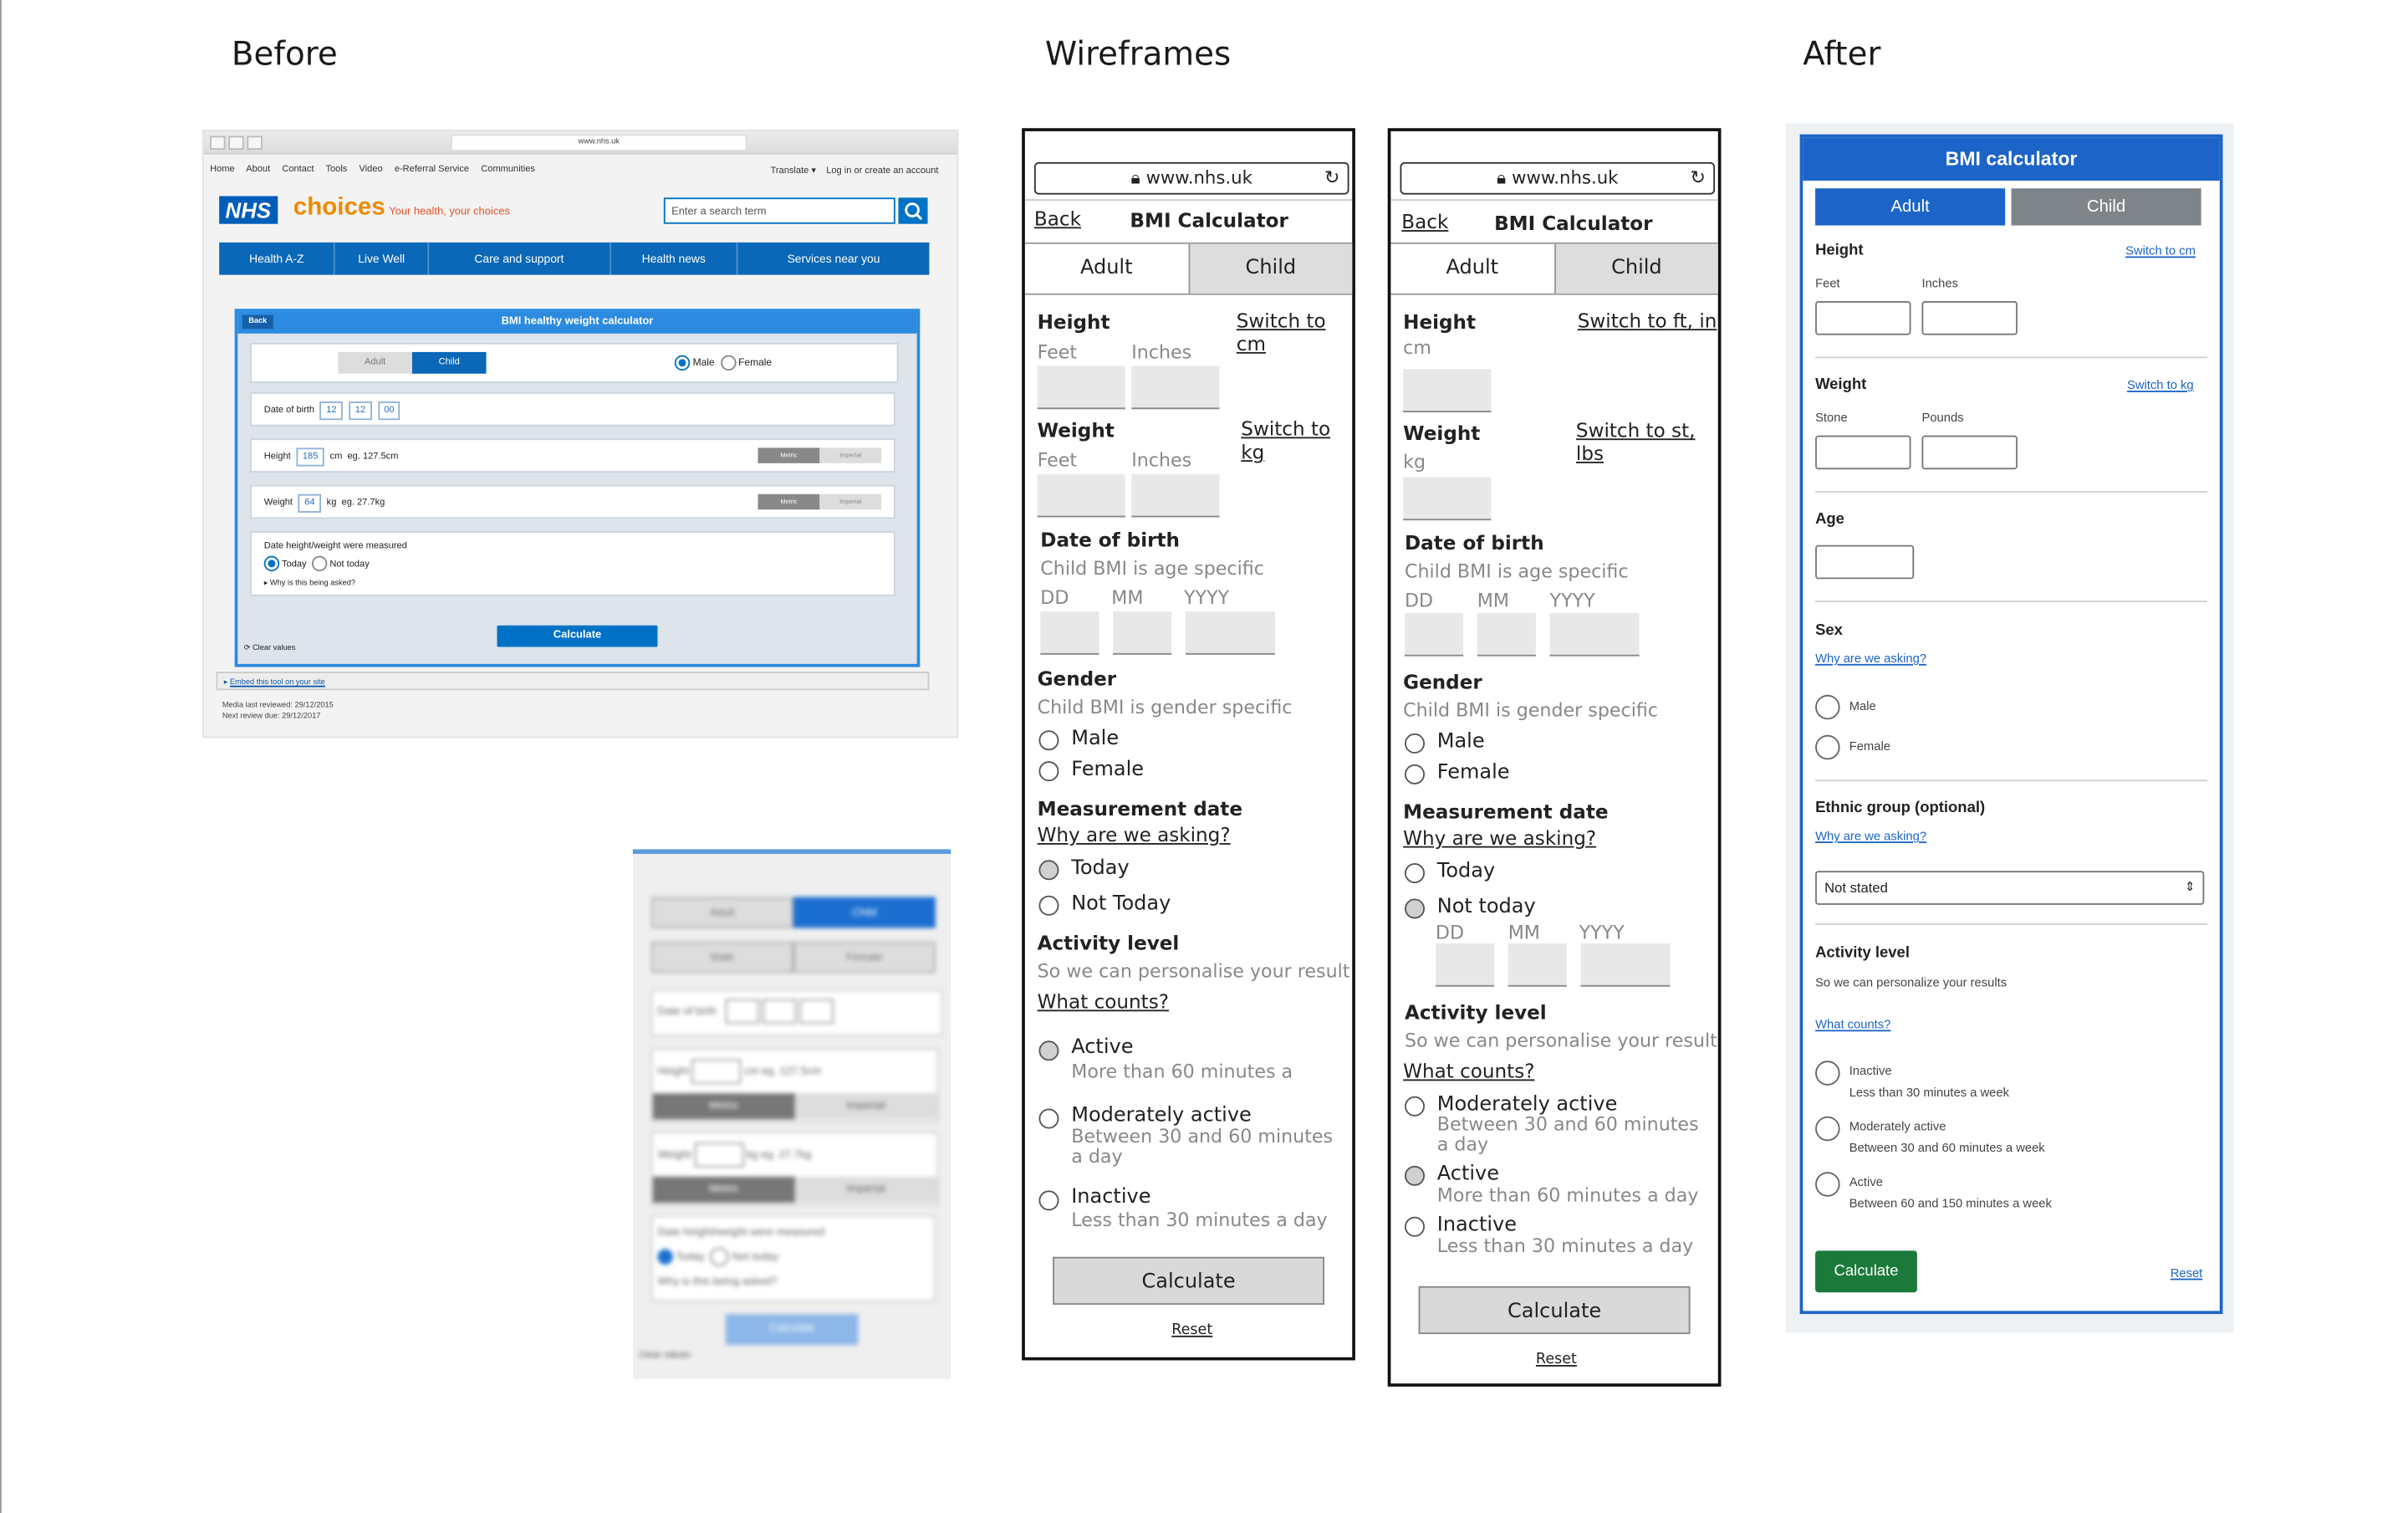  What do you see at coordinates (1871, 836) in the screenshot?
I see `ethnic-why-link: Why are we asking?` at bounding box center [1871, 836].